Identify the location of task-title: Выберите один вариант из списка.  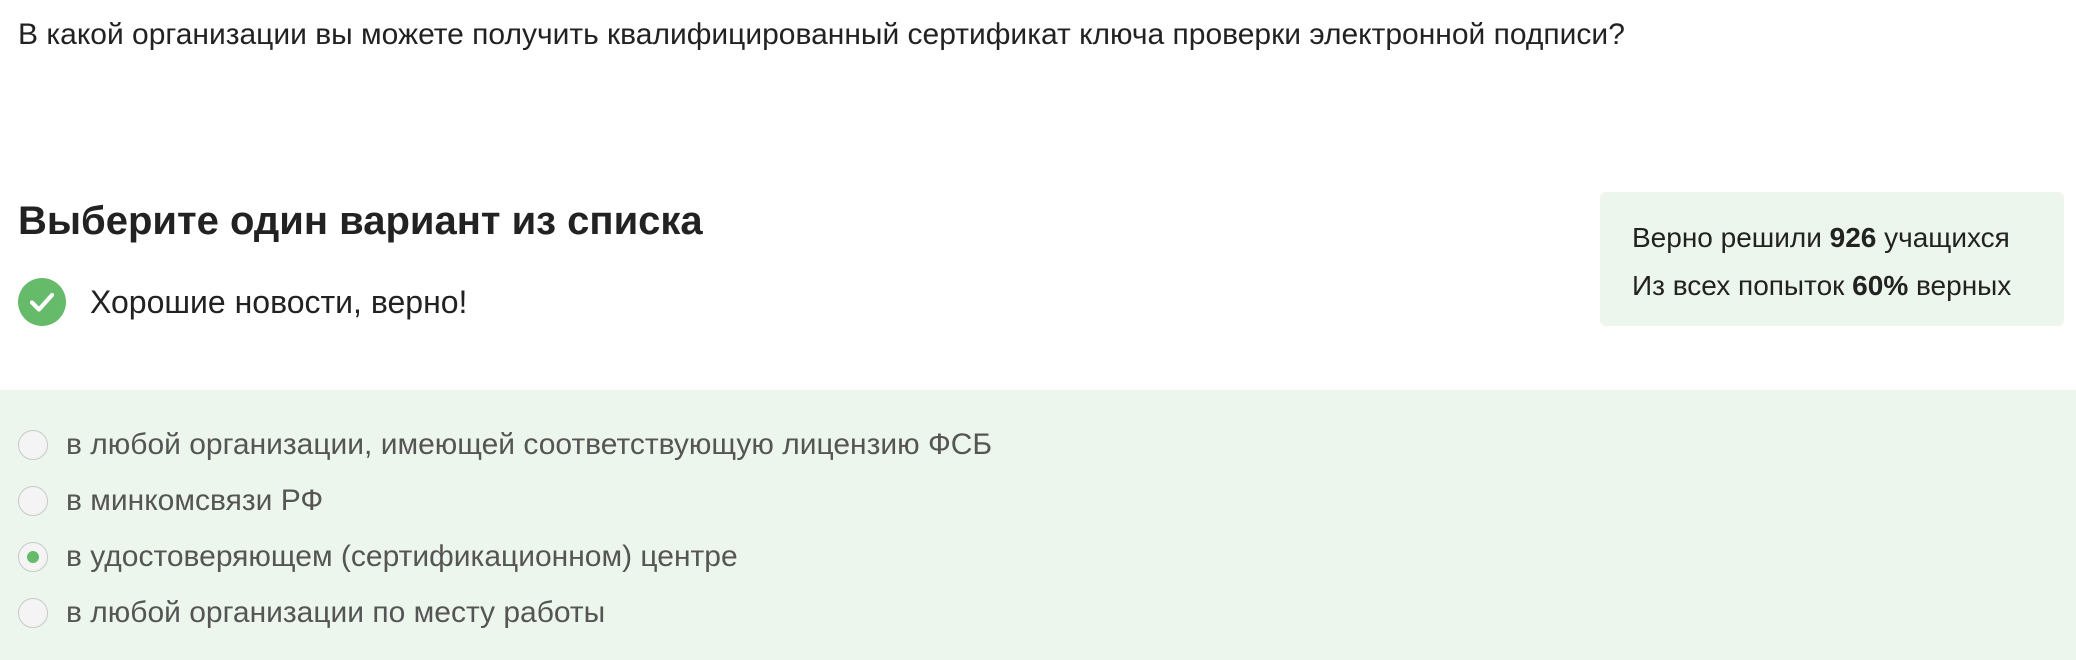
(360, 221).